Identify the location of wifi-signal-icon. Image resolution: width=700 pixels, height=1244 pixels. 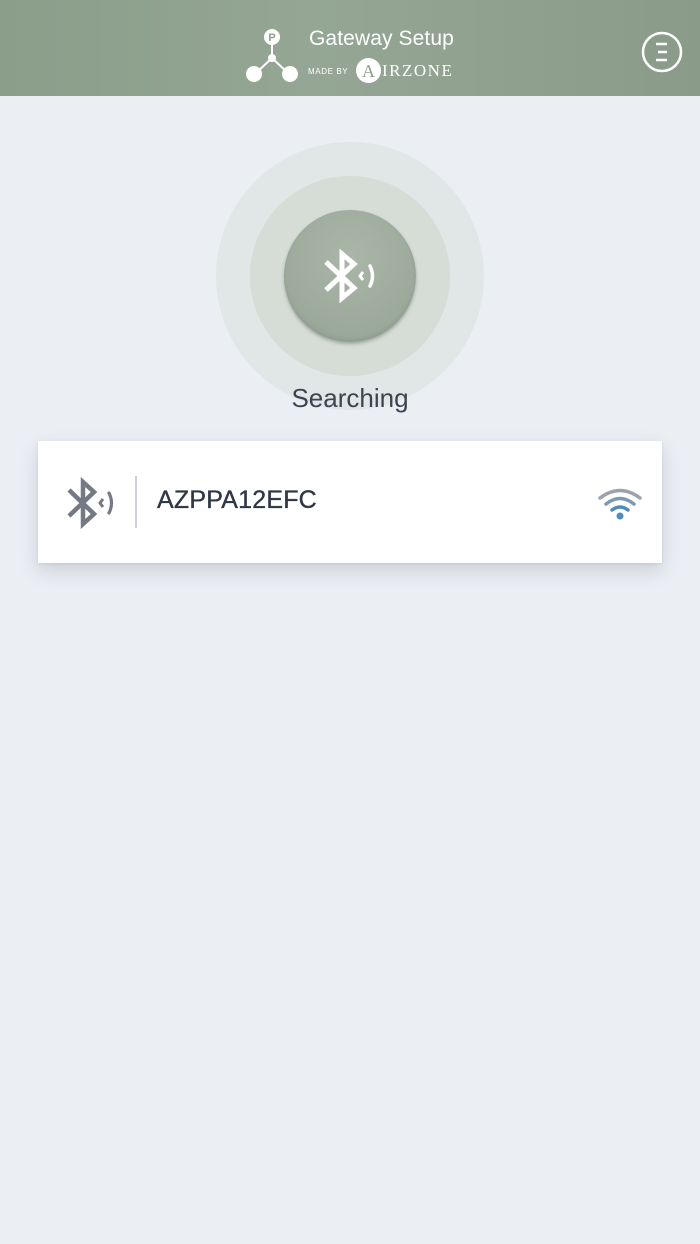
(620, 504).